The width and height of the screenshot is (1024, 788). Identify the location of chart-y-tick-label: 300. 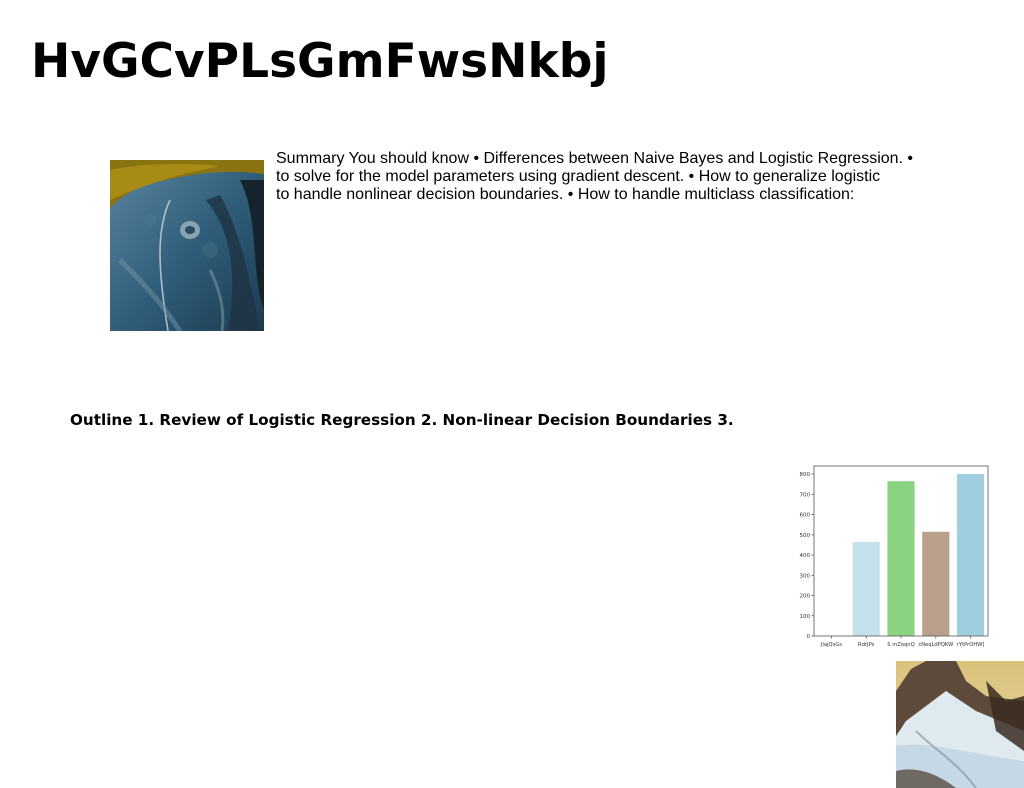
(805, 576).